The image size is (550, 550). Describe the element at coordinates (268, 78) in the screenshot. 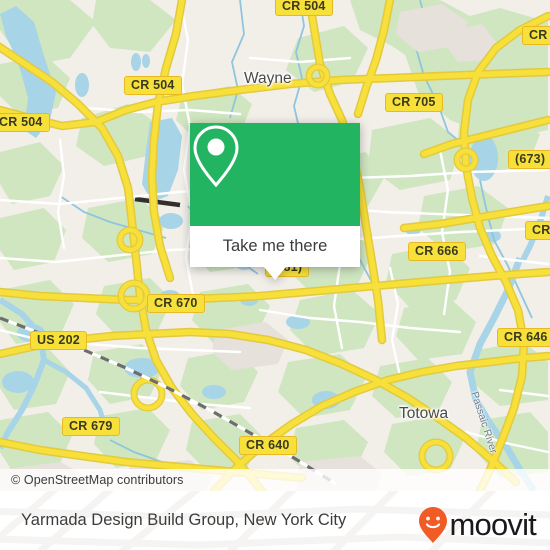

I see `place-label-wayne: Wayne` at that location.